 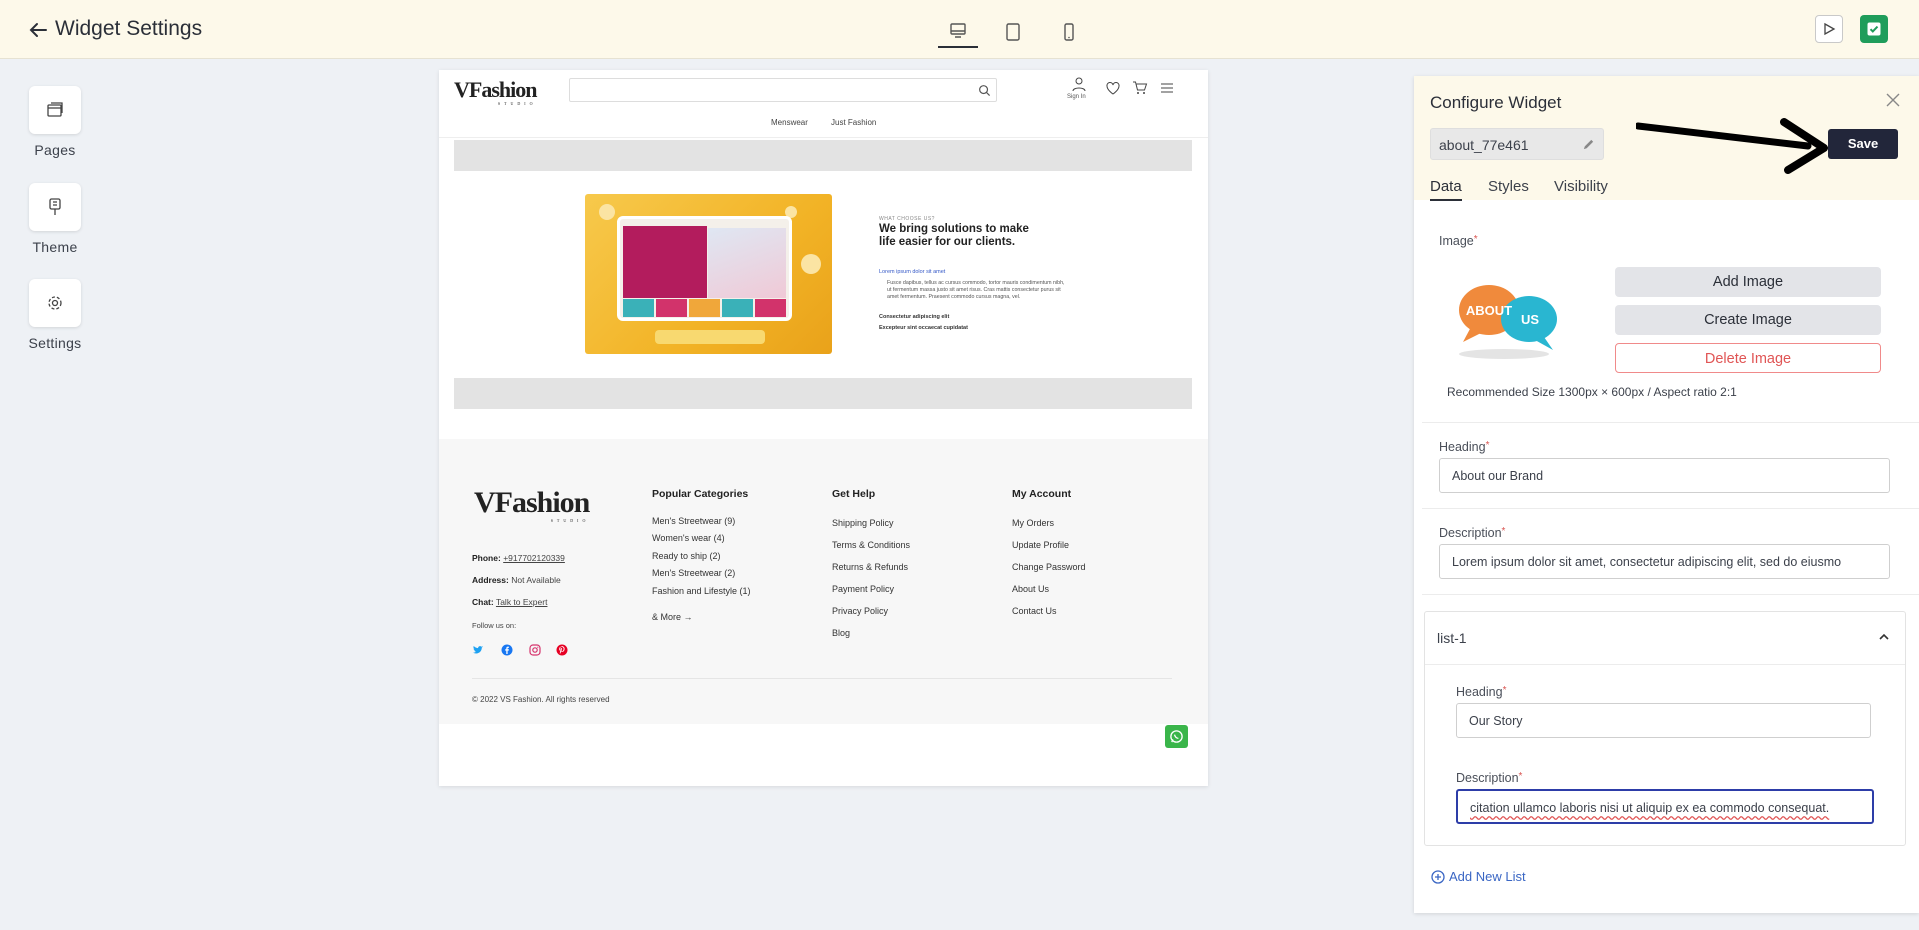 I want to click on user-icon, so click(x=1079, y=84).